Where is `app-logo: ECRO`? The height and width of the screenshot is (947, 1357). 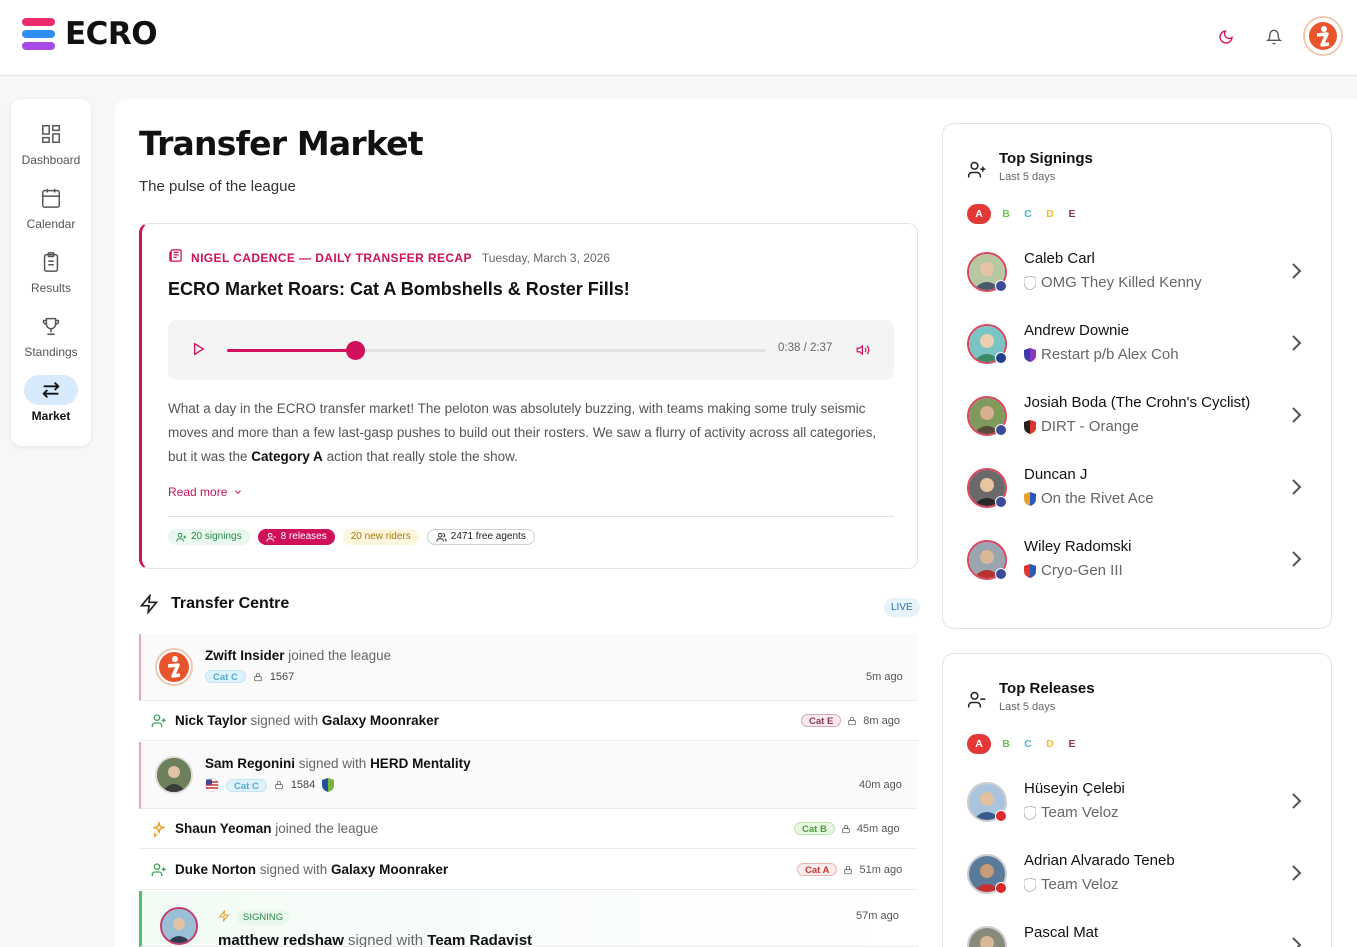
app-logo: ECRO is located at coordinates (90, 34).